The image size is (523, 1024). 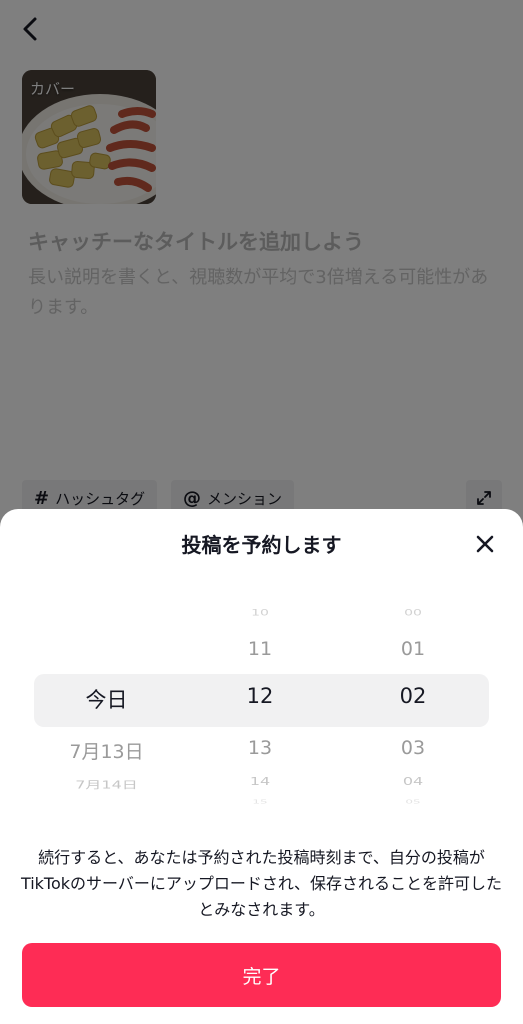 What do you see at coordinates (413, 613) in the screenshot?
I see `minute-option: 00` at bounding box center [413, 613].